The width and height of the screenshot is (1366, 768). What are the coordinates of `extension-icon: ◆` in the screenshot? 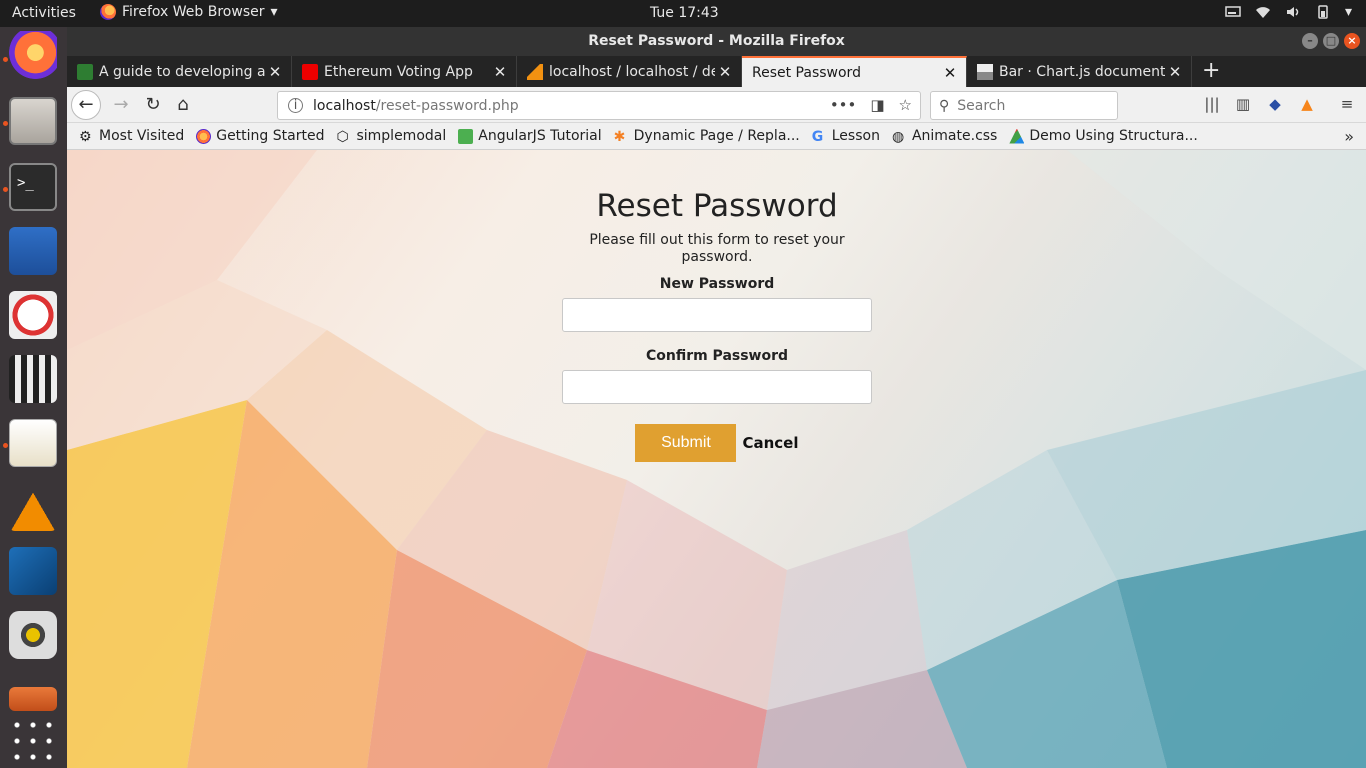 It's located at (1275, 105).